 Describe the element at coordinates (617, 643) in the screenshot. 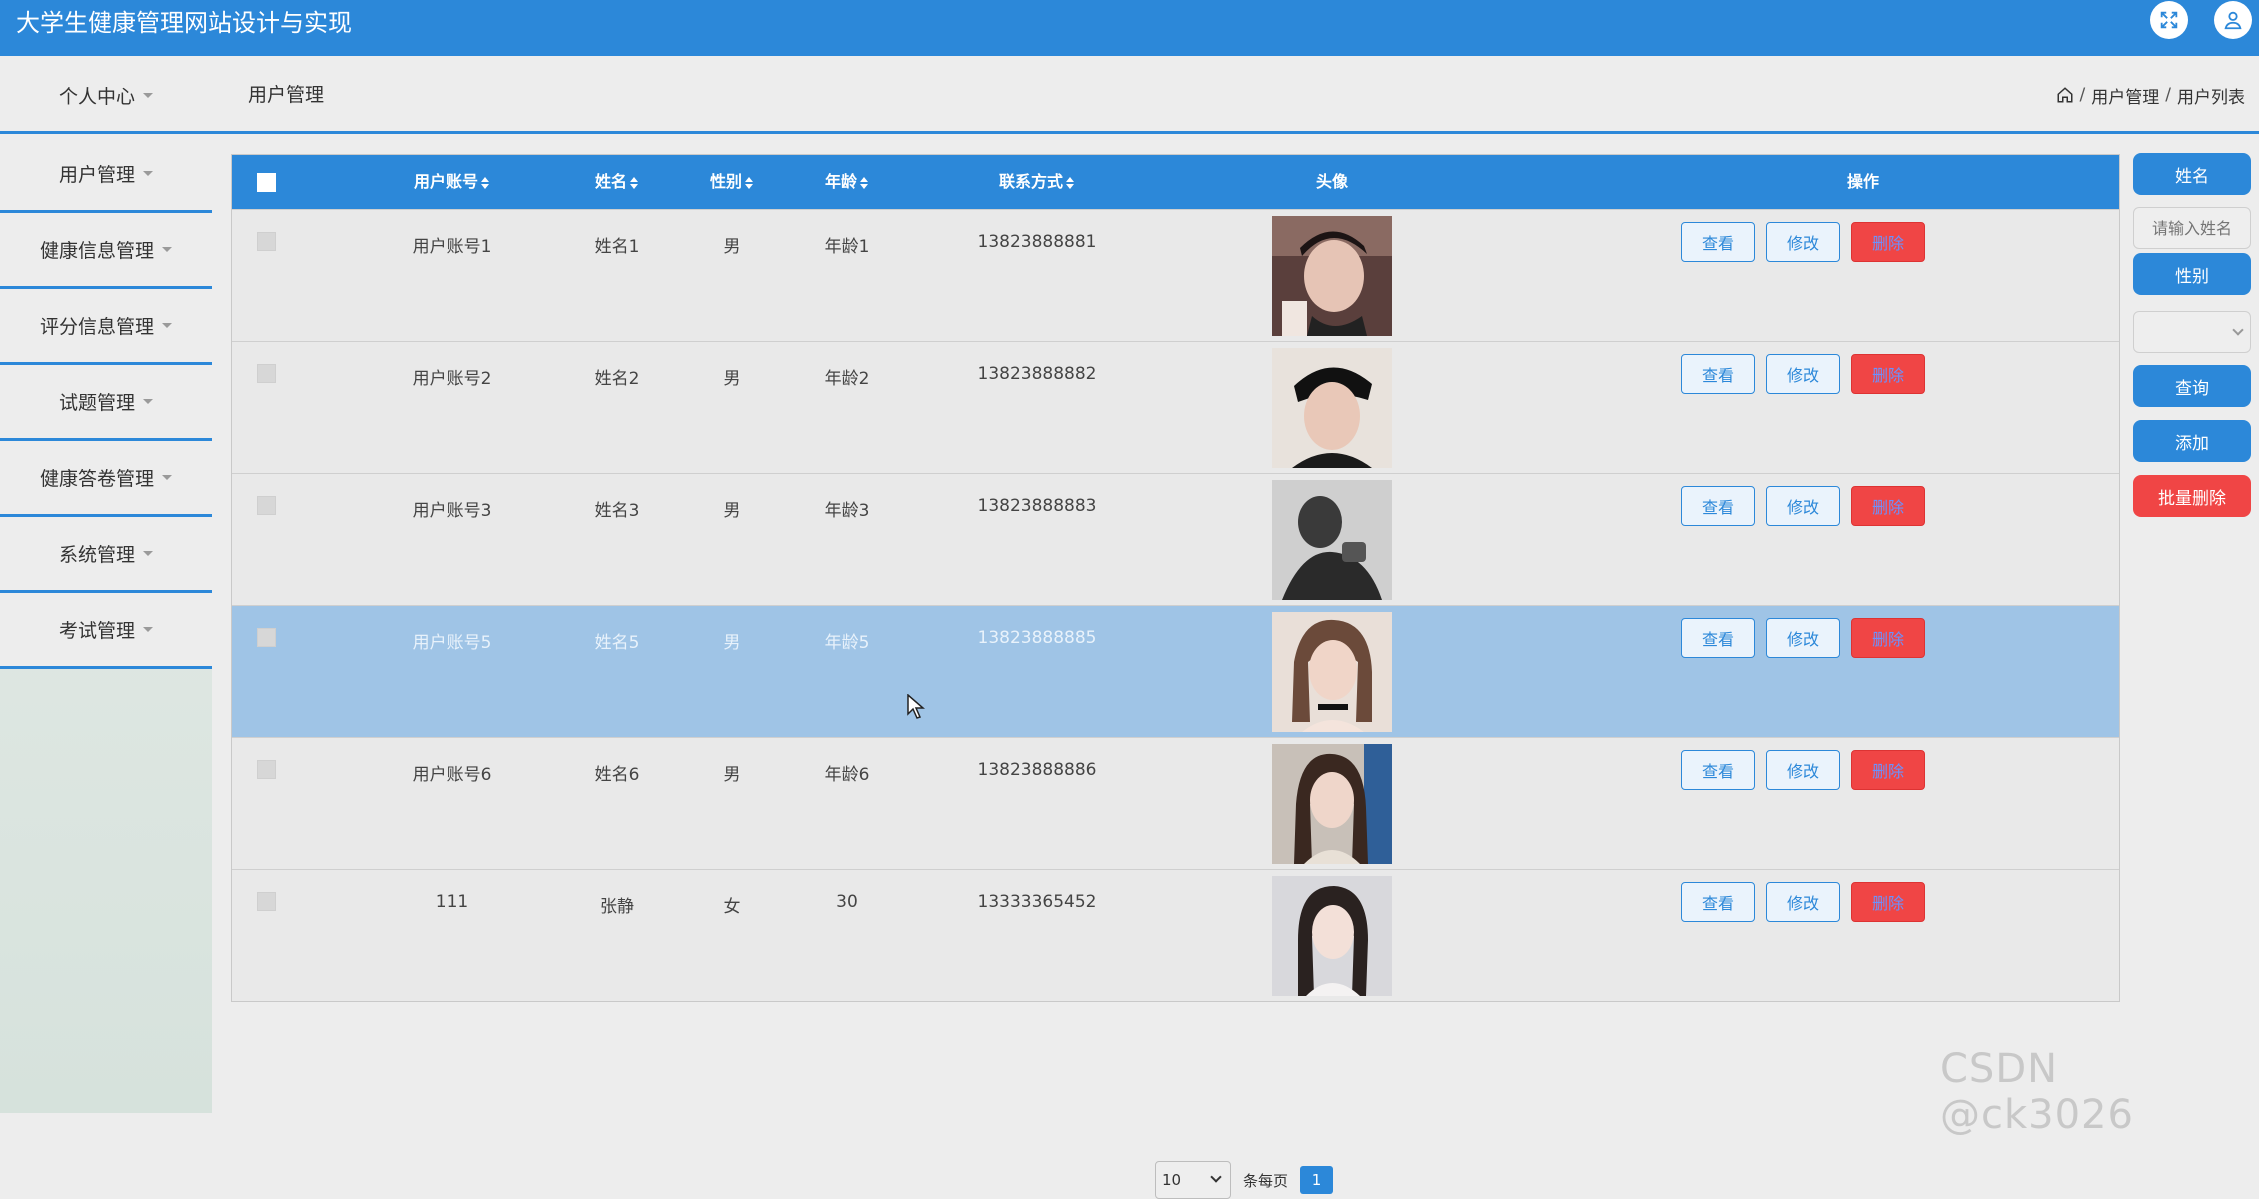

I see `cell-name: 姓名5` at that location.